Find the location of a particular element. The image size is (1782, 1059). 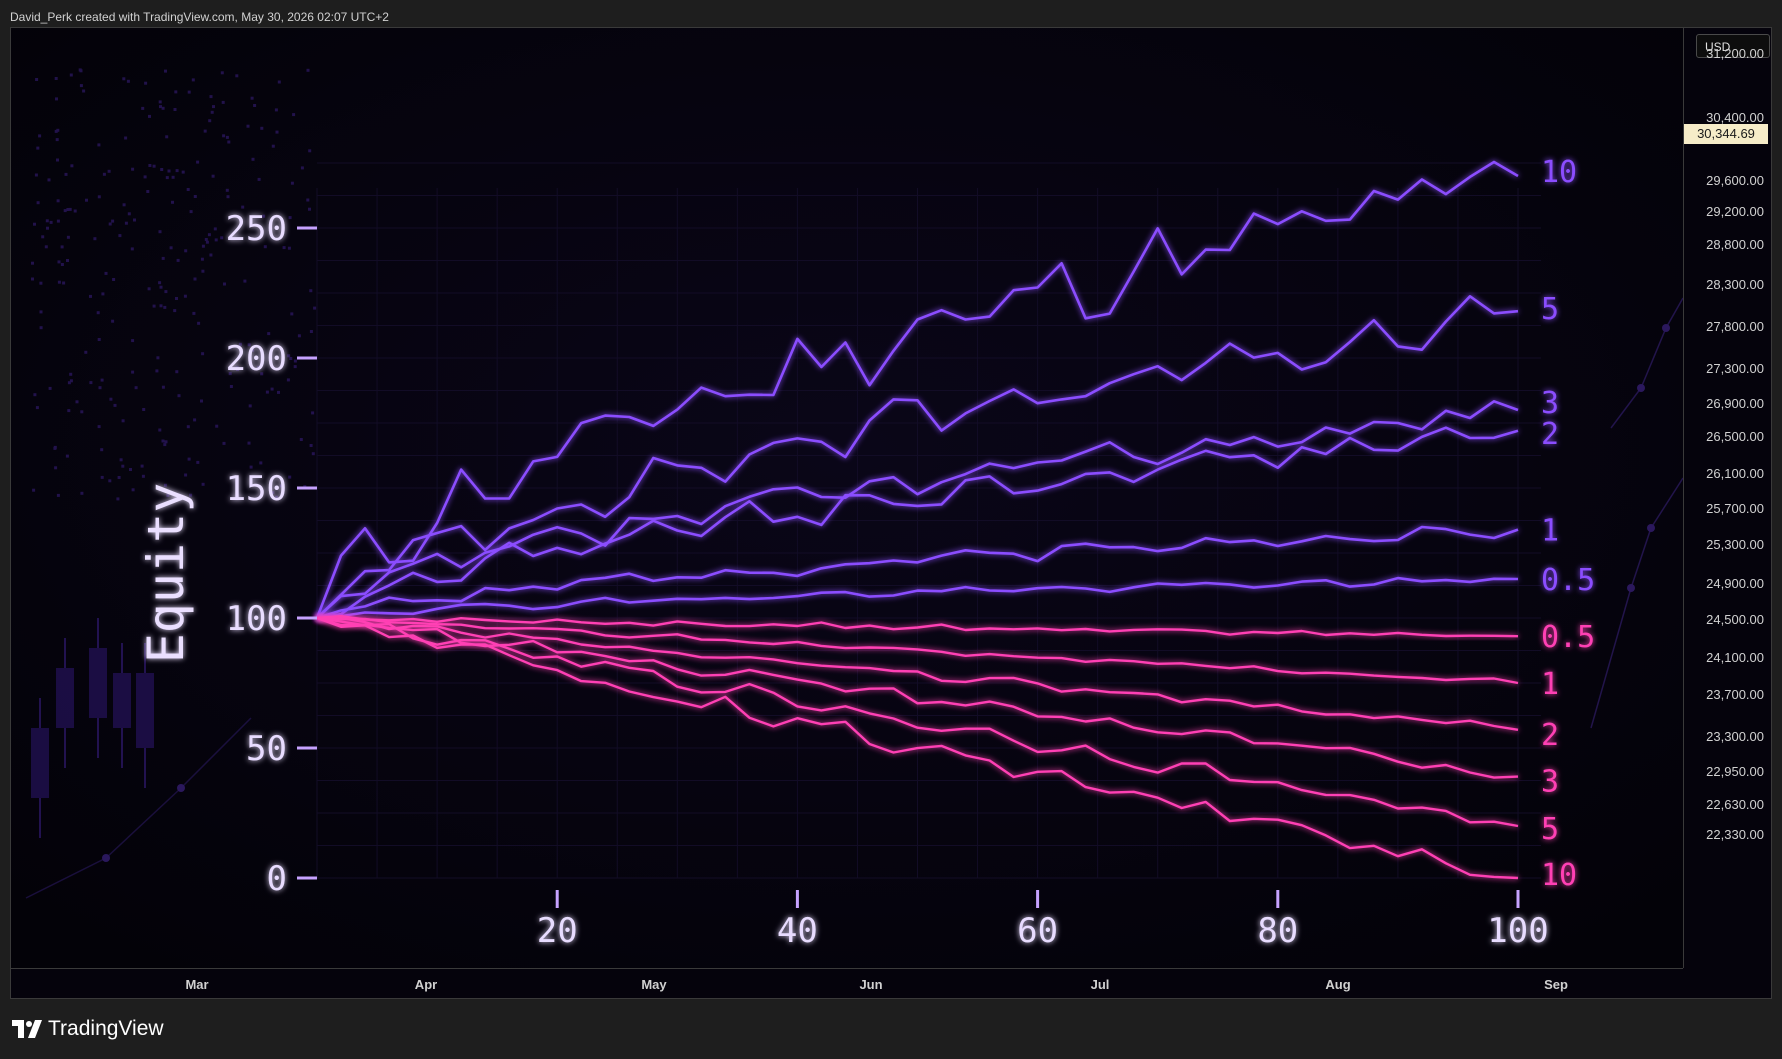

y-tick-label: 100 is located at coordinates (256, 619).